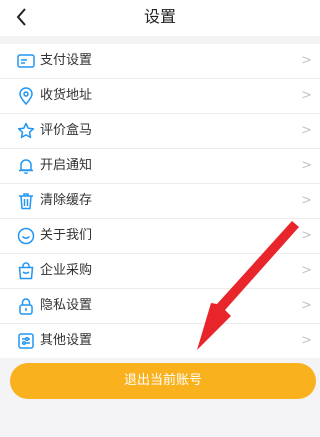  Describe the element at coordinates (26, 236) in the screenshot. I see `smile-icon` at that location.